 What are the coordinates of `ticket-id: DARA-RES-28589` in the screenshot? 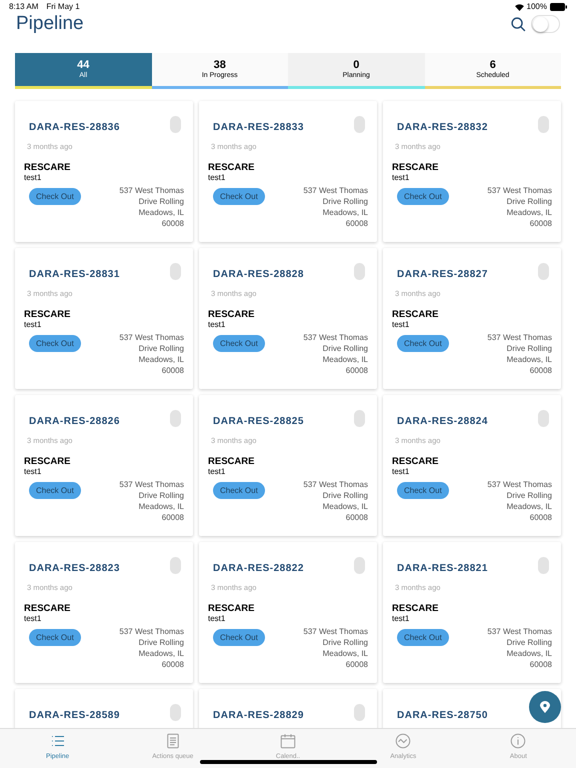 It's located at (74, 716).